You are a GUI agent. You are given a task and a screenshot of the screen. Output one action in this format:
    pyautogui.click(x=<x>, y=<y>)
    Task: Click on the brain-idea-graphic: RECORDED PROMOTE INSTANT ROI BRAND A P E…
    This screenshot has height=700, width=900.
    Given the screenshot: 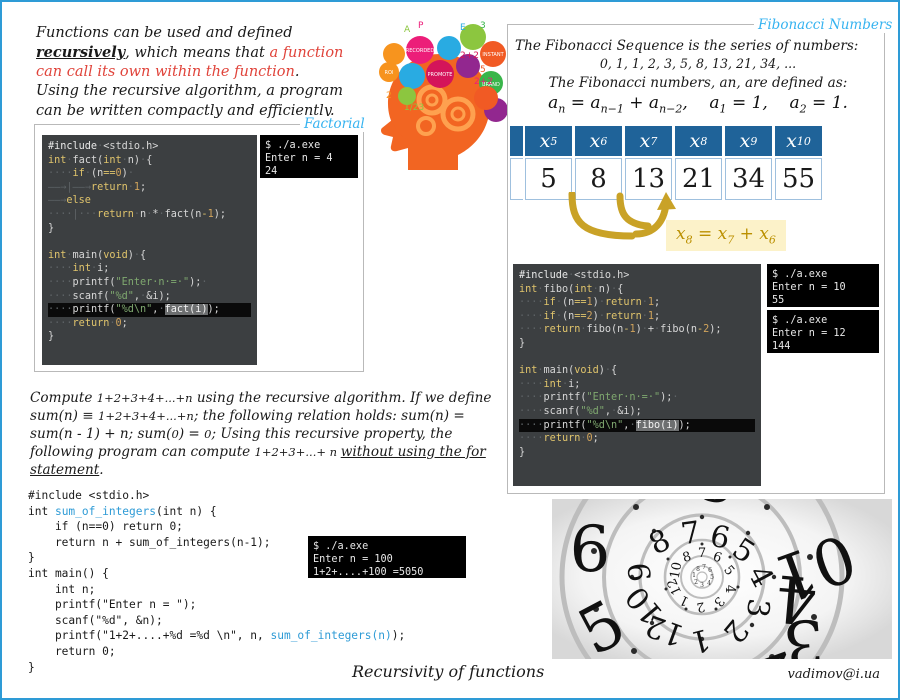 What is the action you would take?
    pyautogui.click(x=437, y=92)
    